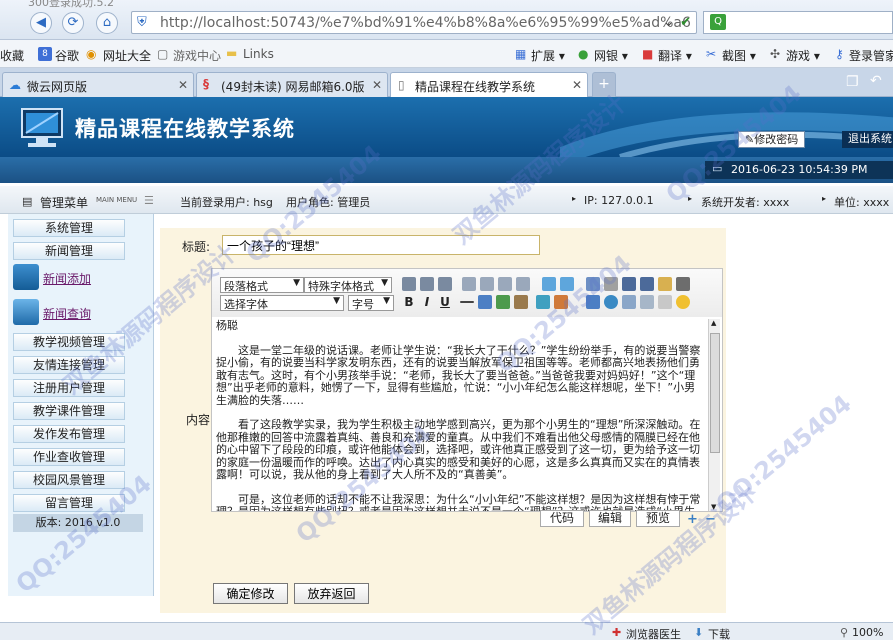  Describe the element at coordinates (409, 284) in the screenshot. I see `align-left-icon` at that location.